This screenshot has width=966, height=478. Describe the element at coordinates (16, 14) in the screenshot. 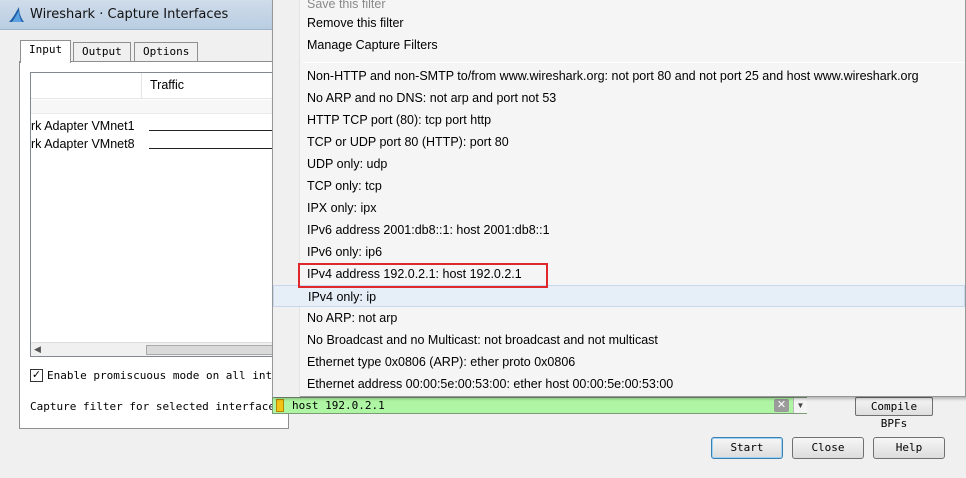

I see `wireshark-fin-icon` at that location.